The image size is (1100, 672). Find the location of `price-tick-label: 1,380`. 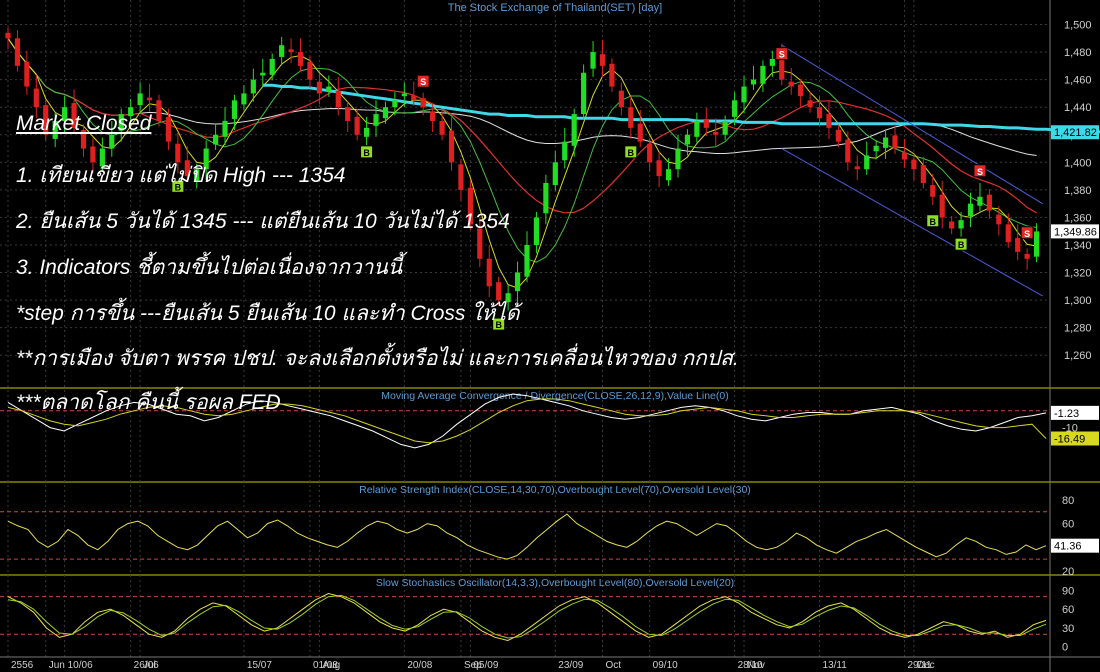

price-tick-label: 1,380 is located at coordinates (1078, 191).